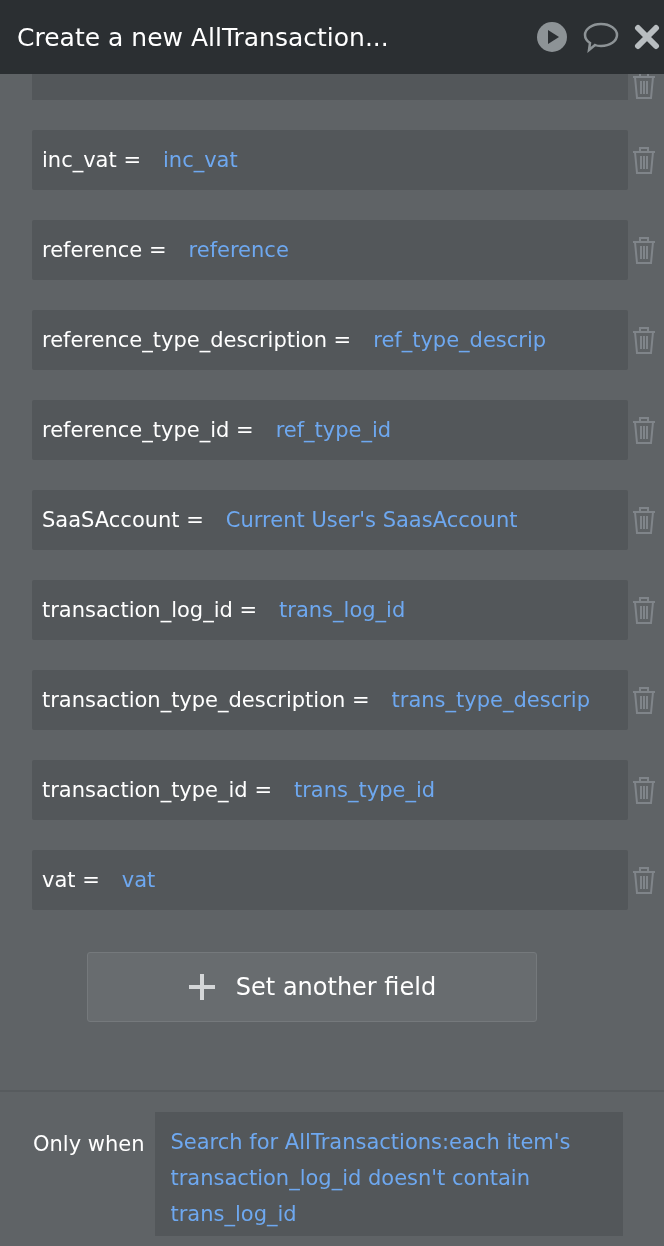 The height and width of the screenshot is (1246, 664). I want to click on field-row: reference = reference, so click(330, 250).